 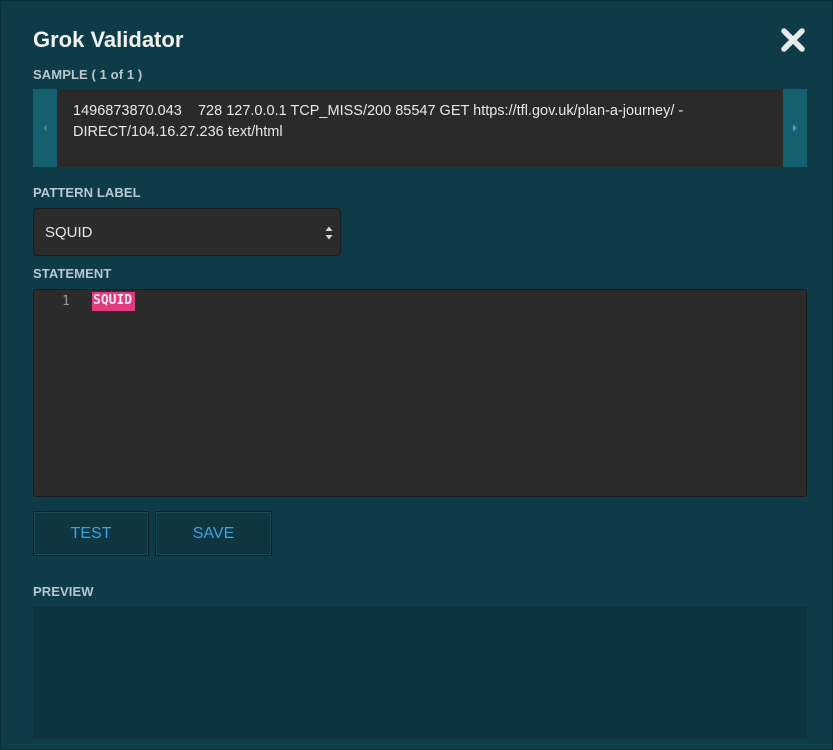 I want to click on select-caret-icon, so click(x=329, y=233).